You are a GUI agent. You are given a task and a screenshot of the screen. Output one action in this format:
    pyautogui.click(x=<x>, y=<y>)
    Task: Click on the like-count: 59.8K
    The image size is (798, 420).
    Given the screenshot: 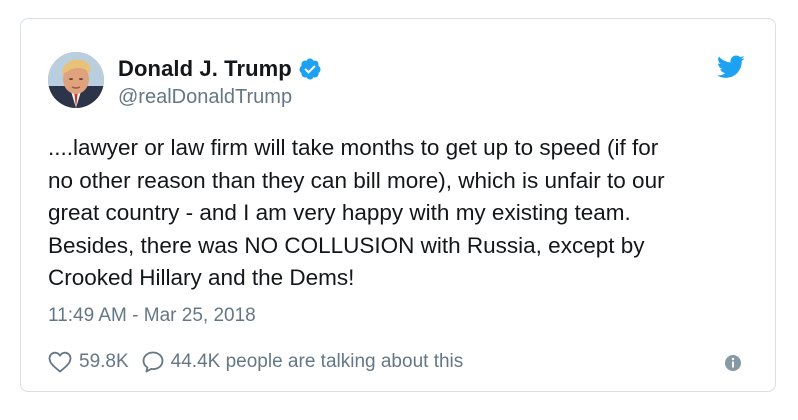 What is the action you would take?
    pyautogui.click(x=104, y=361)
    